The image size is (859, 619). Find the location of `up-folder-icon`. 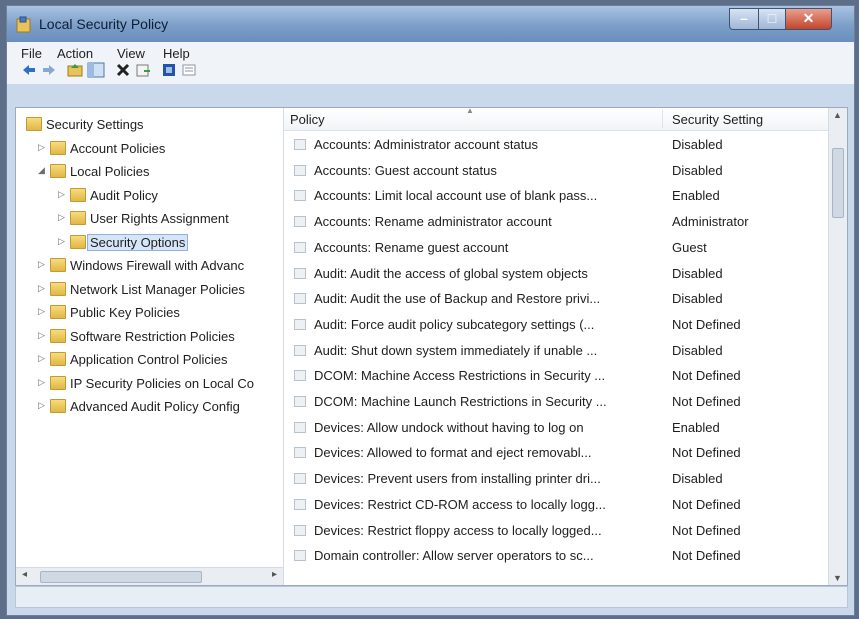

up-folder-icon is located at coordinates (75, 70).